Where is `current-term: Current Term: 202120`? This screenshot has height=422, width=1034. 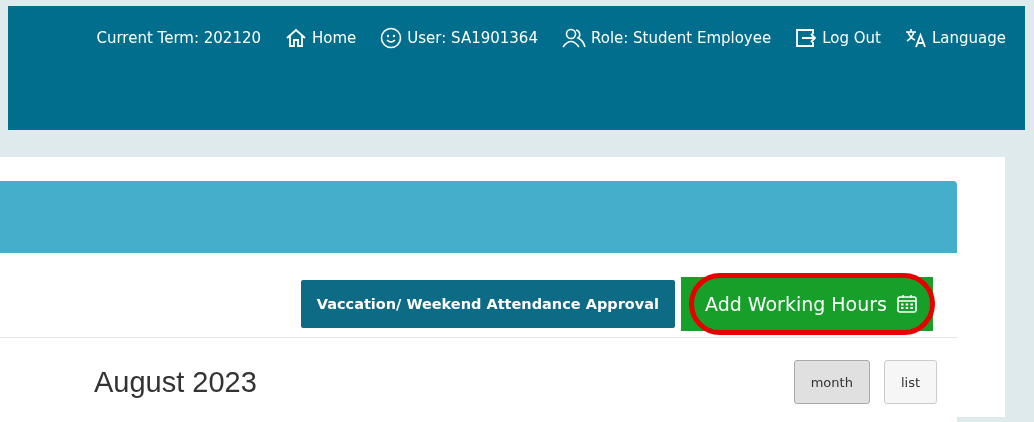 current-term: Current Term: 202120 is located at coordinates (179, 38).